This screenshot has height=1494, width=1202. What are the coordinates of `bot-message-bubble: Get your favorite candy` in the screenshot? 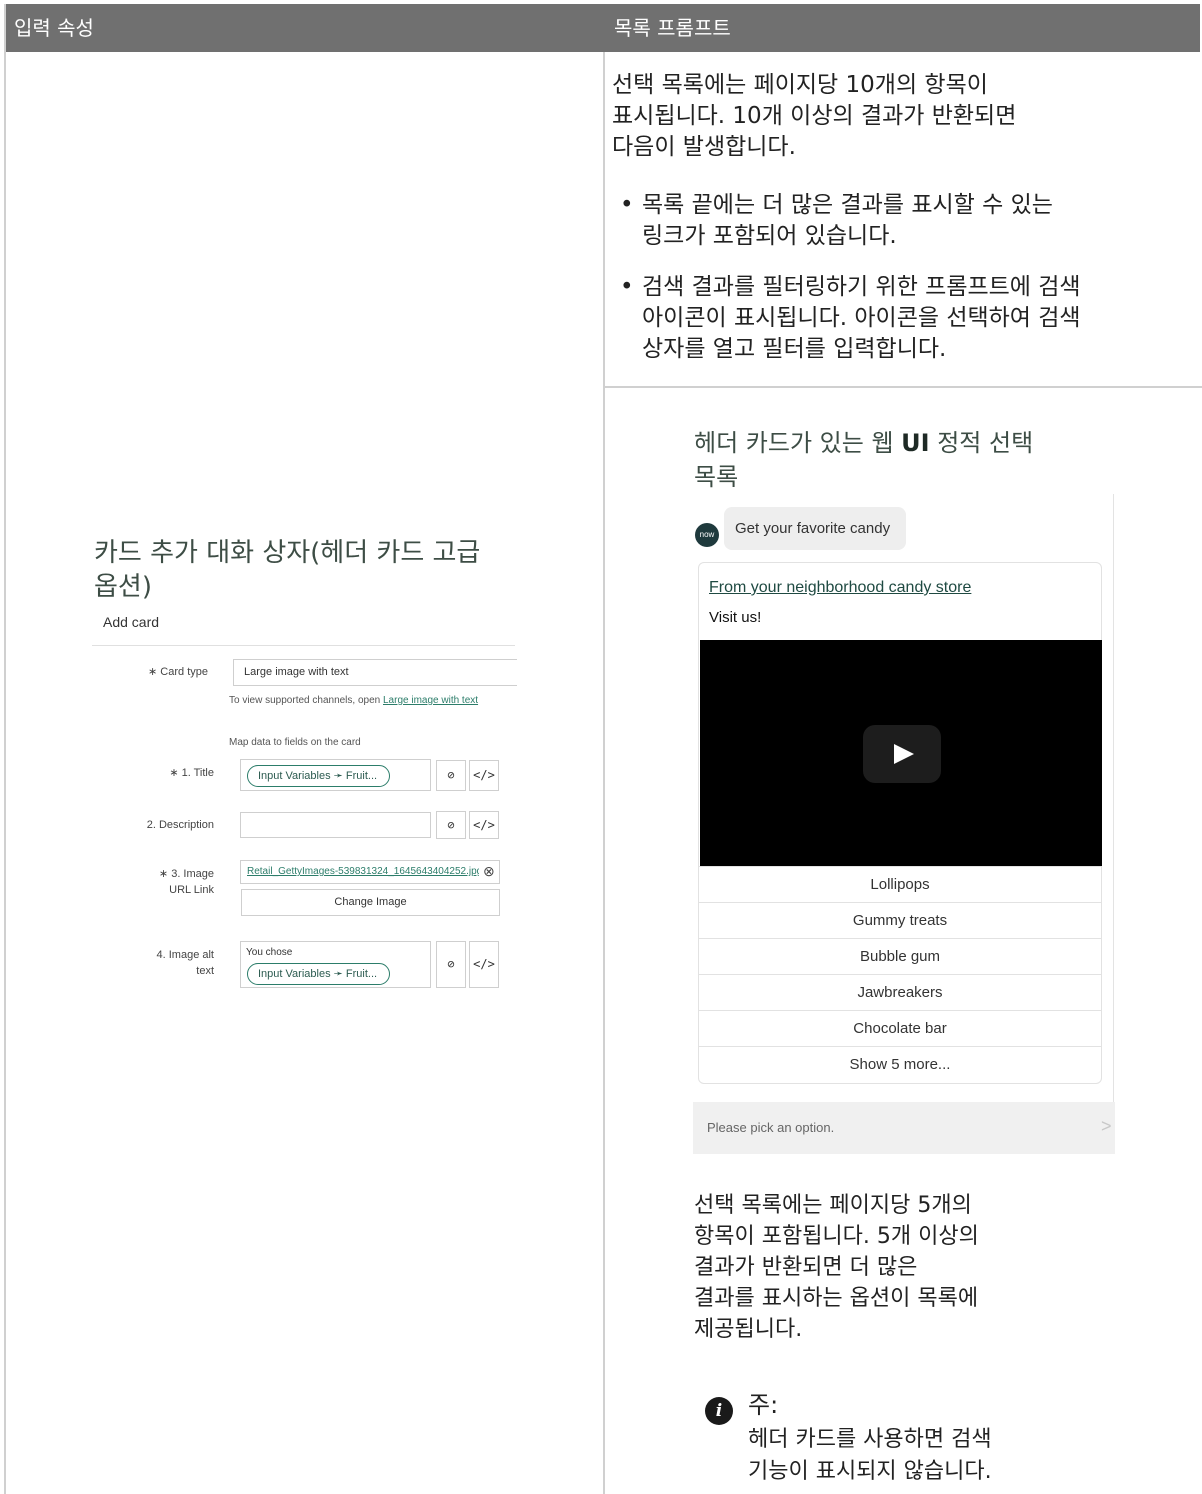 It's located at (815, 528).